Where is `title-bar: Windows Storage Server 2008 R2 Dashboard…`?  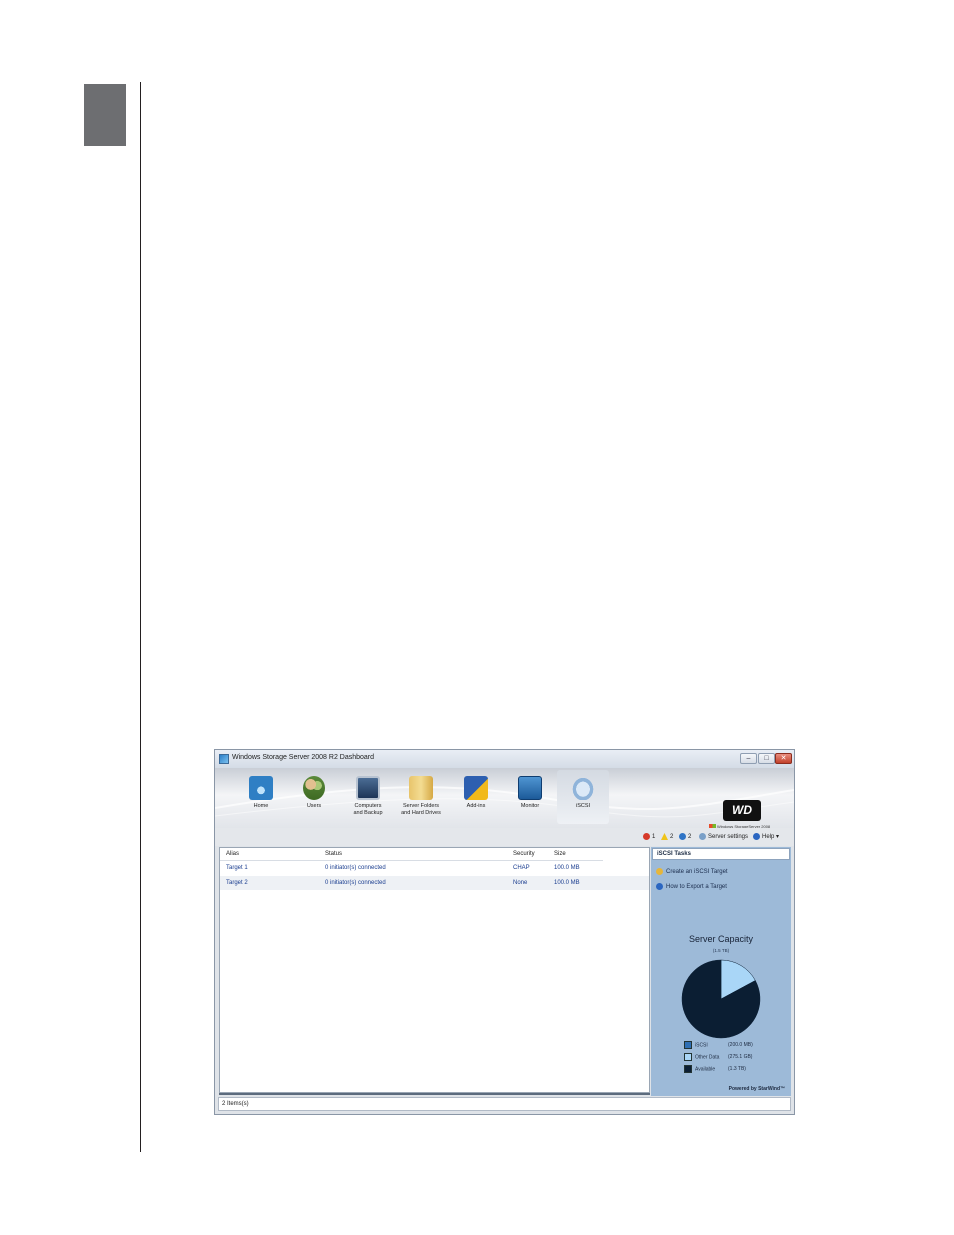
title-bar: Windows Storage Server 2008 R2 Dashboard… is located at coordinates (504, 759).